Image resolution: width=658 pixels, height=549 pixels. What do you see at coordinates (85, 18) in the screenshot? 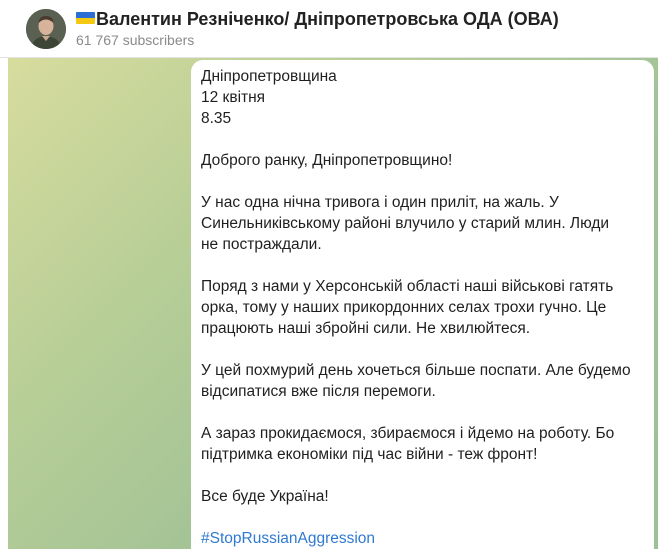
I see `ukraine-flag-icon` at bounding box center [85, 18].